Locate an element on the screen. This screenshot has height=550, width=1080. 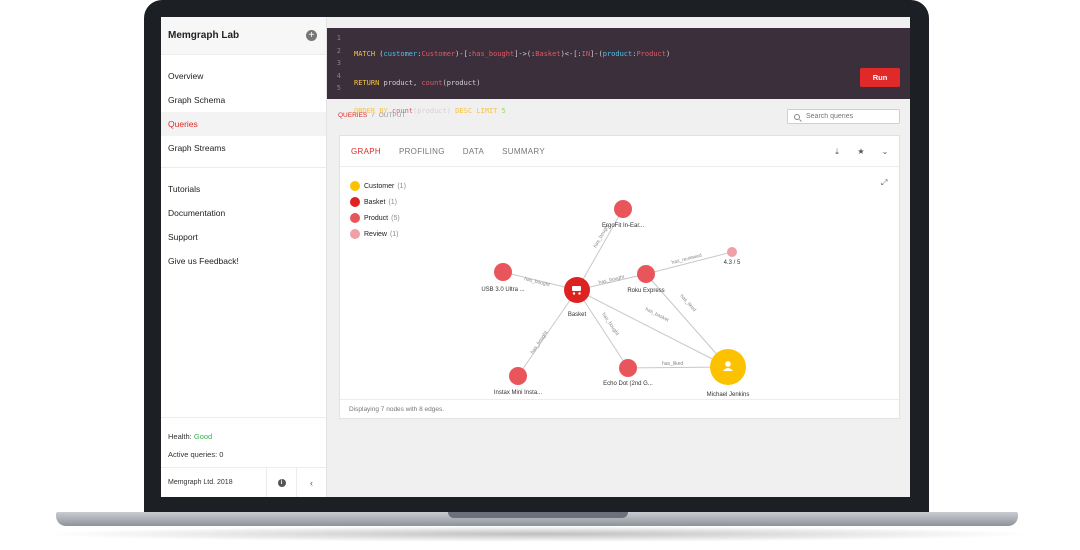
line-number: 5 is located at coordinates (338, 88).